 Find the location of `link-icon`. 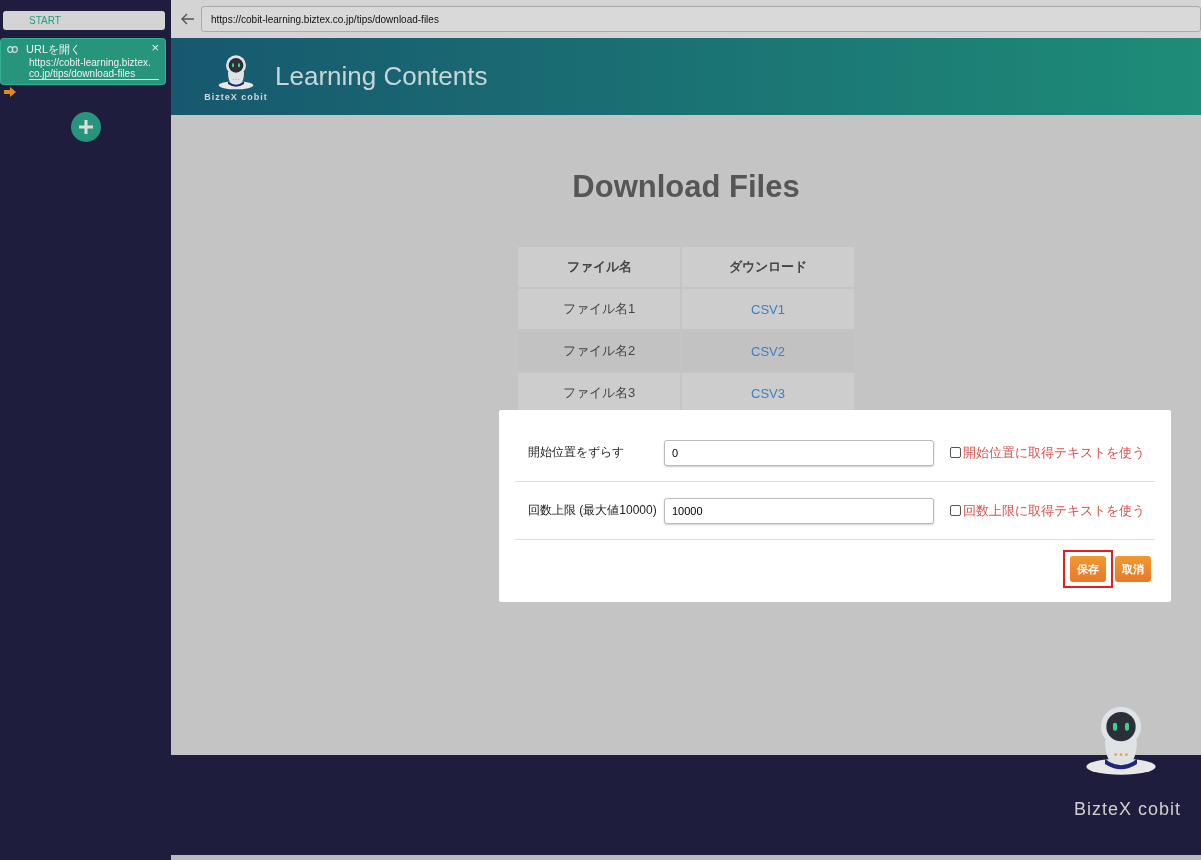

link-icon is located at coordinates (12, 49).